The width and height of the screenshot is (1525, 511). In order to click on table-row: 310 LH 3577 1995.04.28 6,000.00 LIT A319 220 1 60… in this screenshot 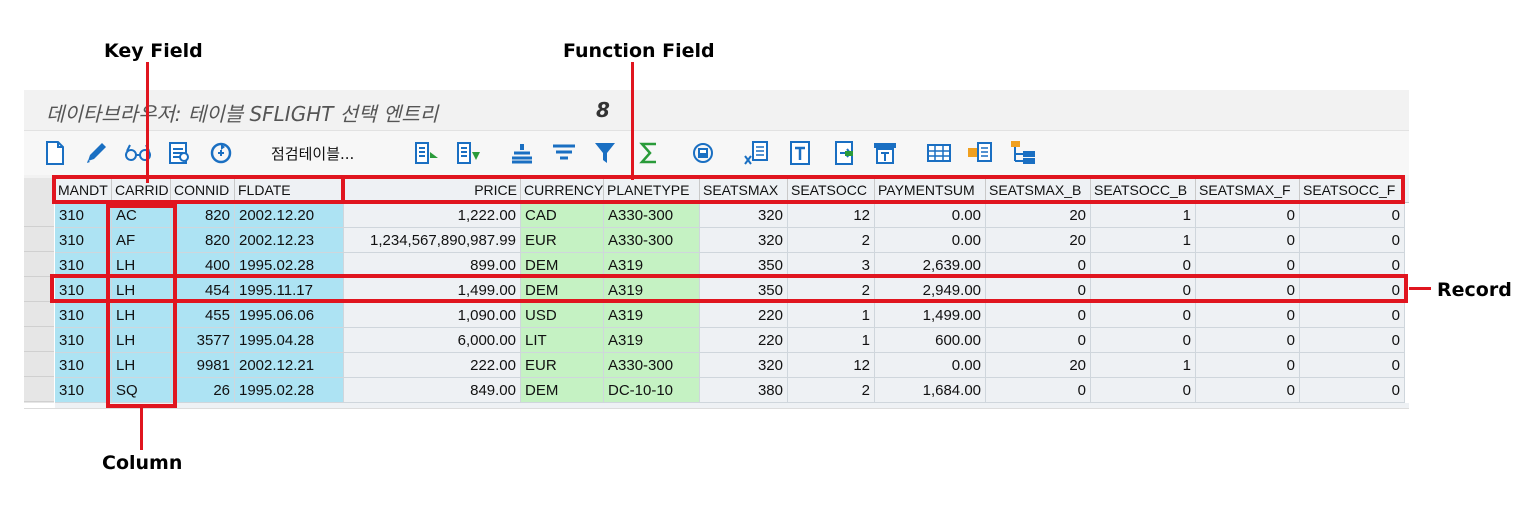, I will do `click(732, 340)`.